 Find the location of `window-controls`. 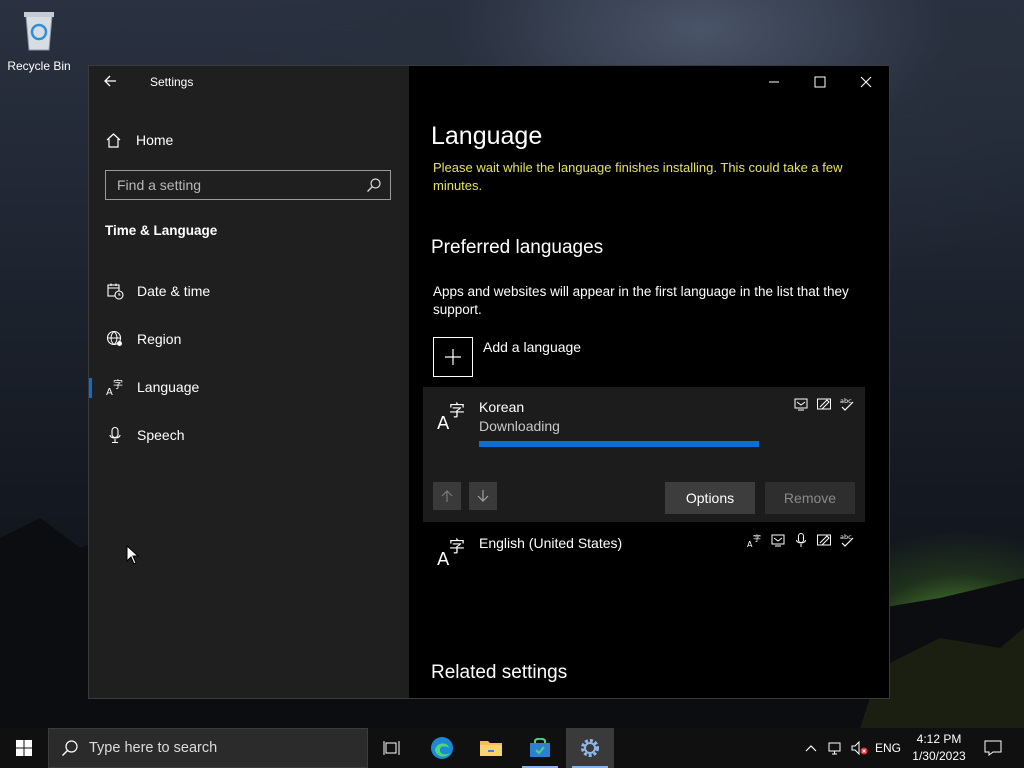

window-controls is located at coordinates (820, 82).